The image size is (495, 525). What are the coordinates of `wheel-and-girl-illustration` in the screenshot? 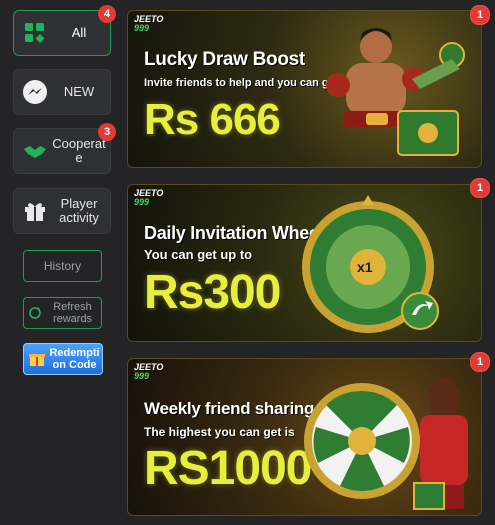 It's located at (386, 444).